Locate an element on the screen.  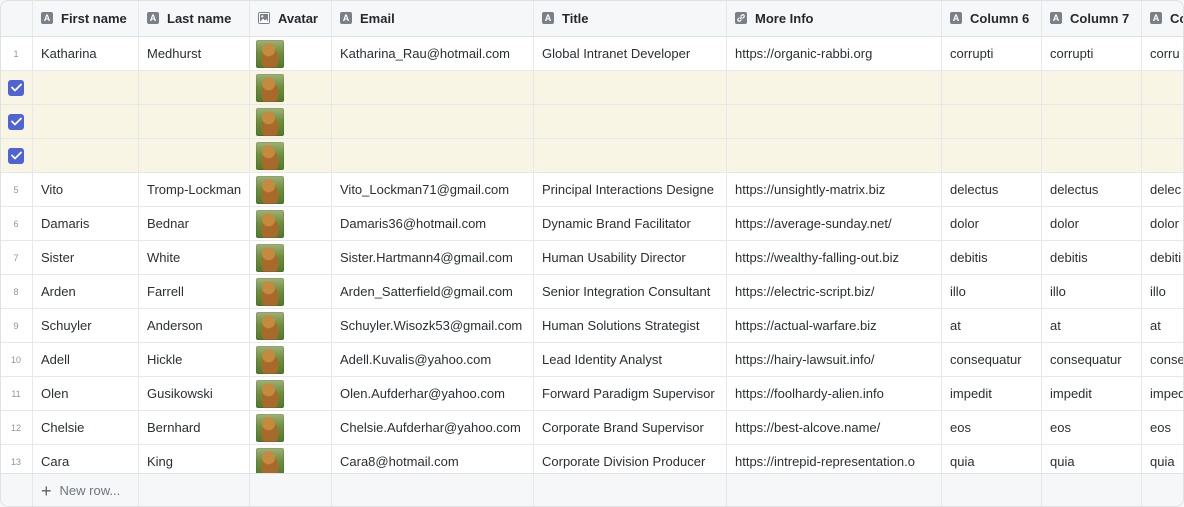
cell-column-6: at is located at coordinates (992, 325).